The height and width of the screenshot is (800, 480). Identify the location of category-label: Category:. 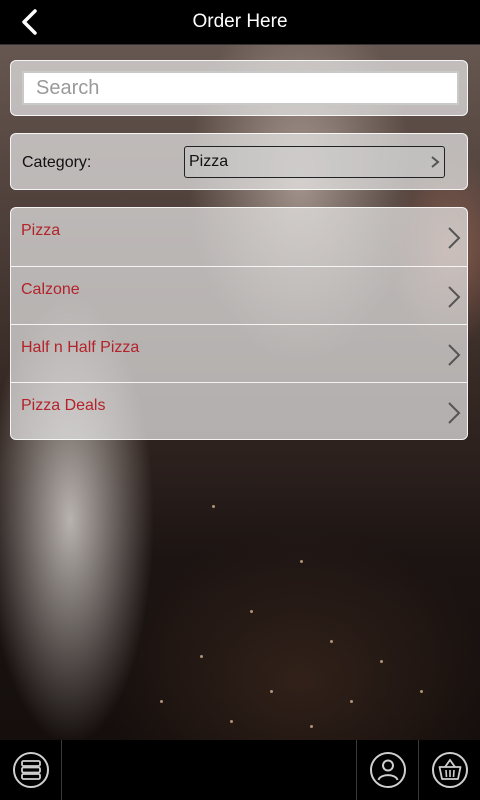
(57, 162).